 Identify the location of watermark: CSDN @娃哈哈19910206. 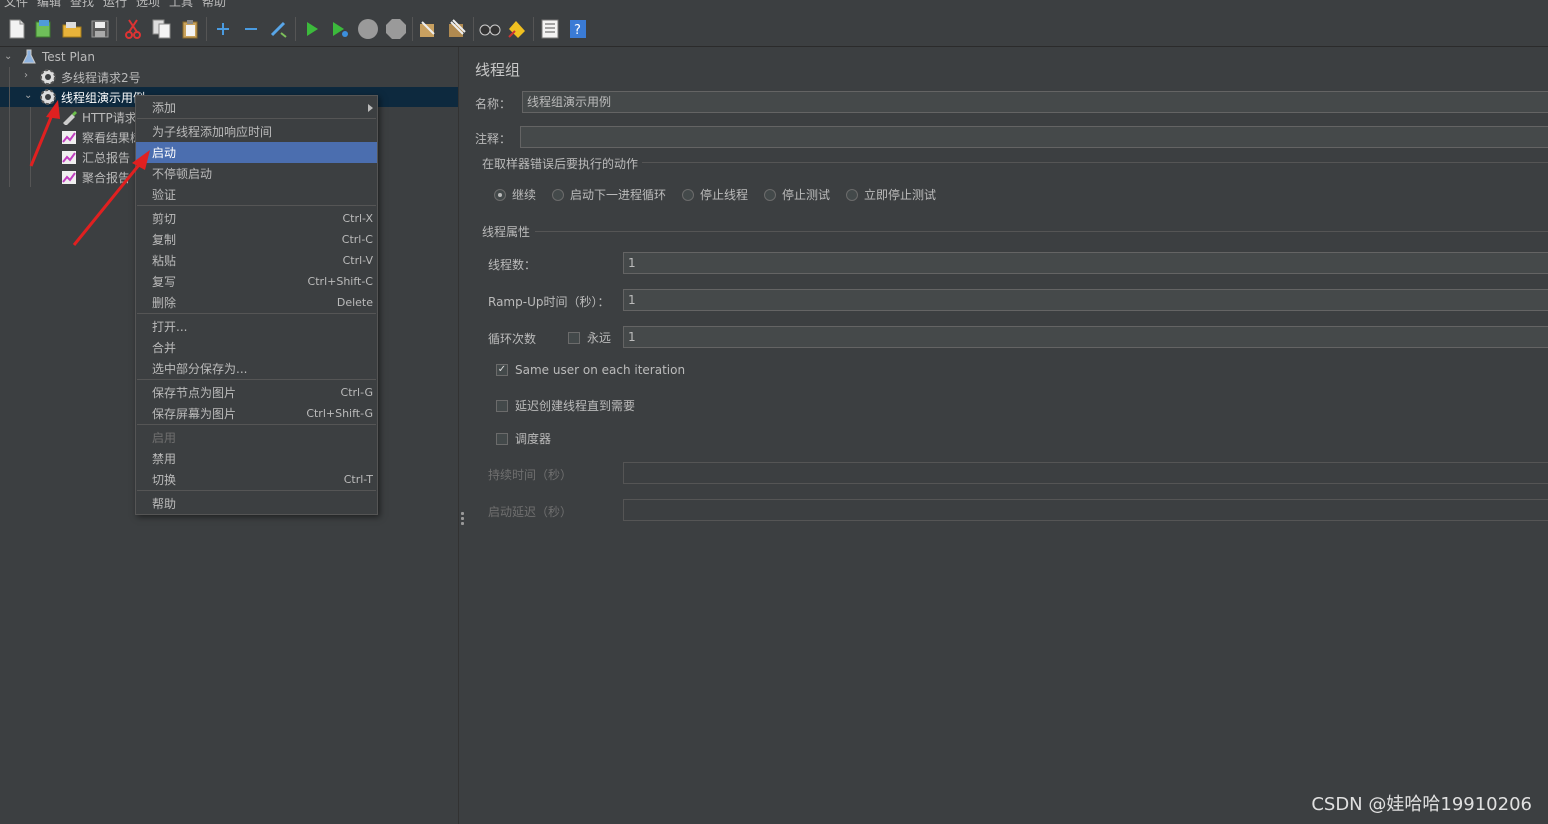
(1421, 804).